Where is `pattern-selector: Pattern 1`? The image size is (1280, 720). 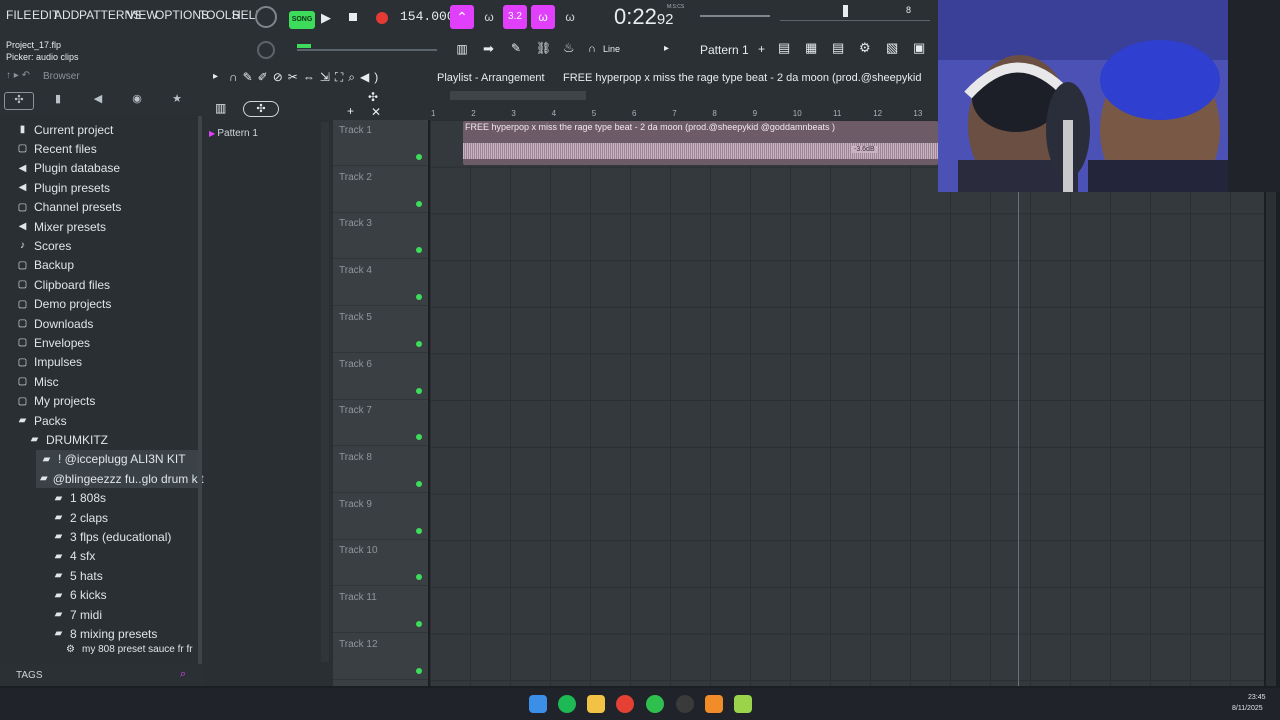 pattern-selector: Pattern 1 is located at coordinates (724, 50).